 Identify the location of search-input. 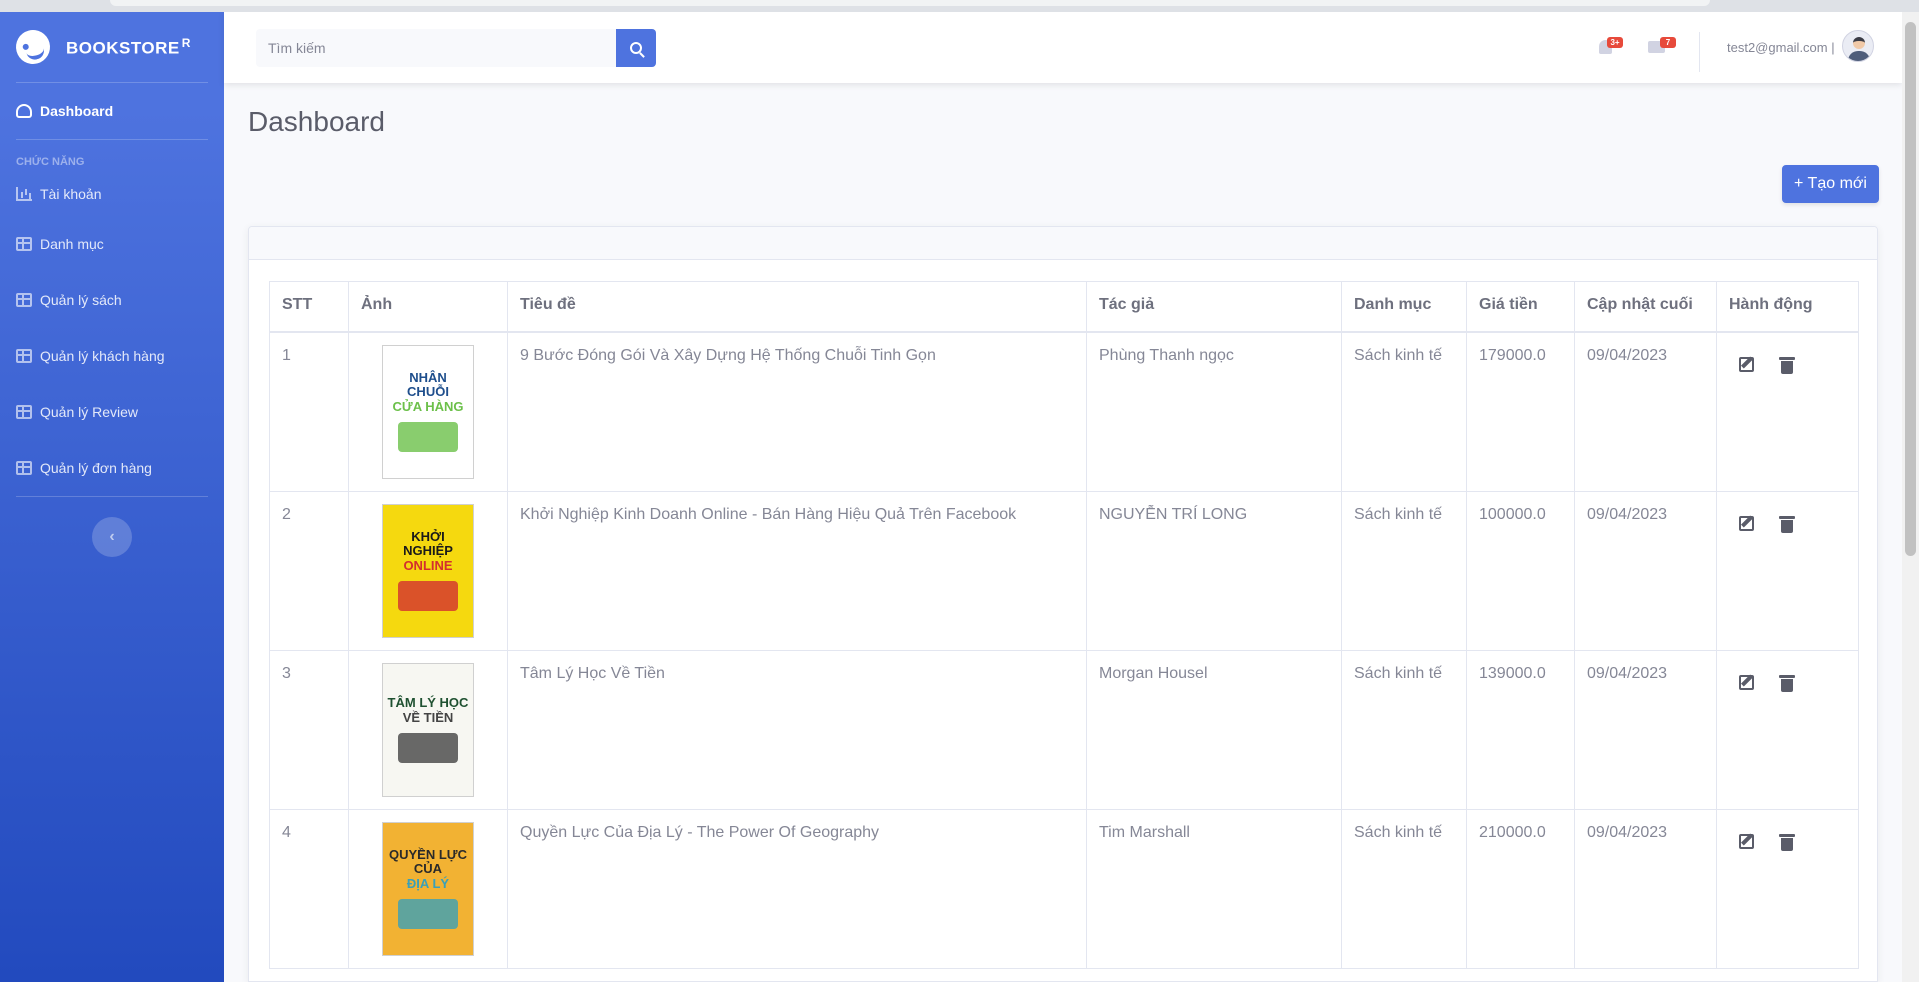
(436, 48).